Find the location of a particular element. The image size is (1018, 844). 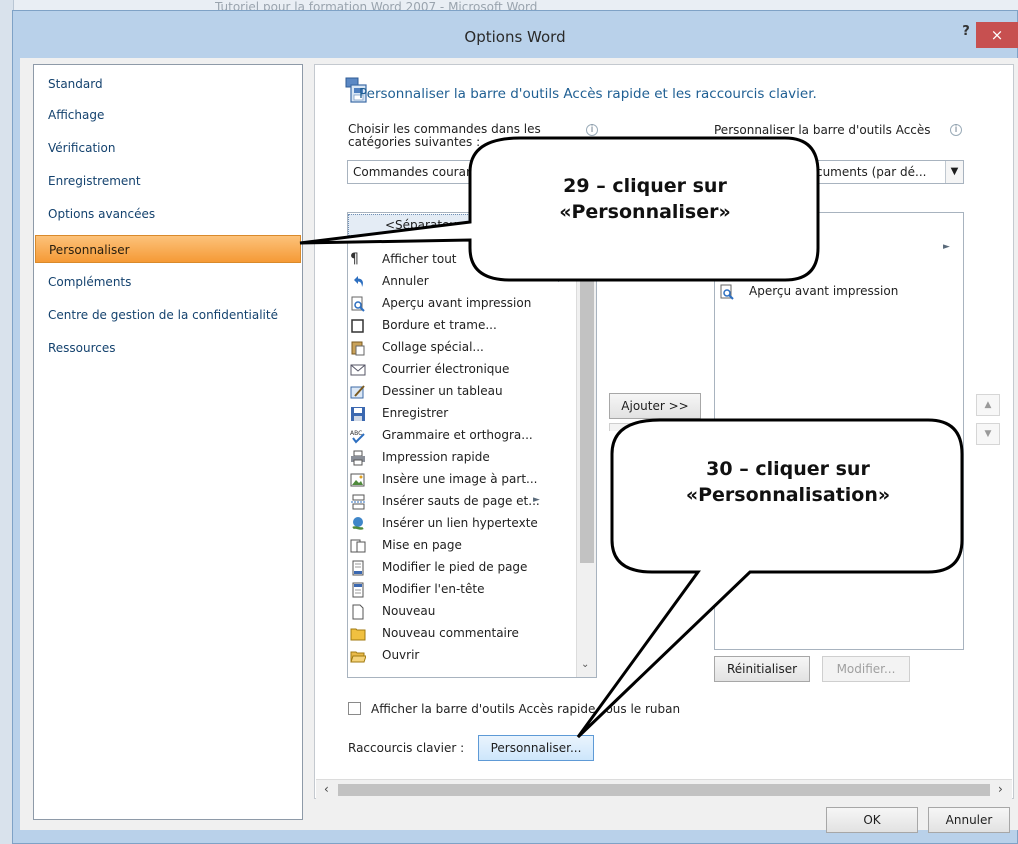

callout-2-line2: «Personnalisation» is located at coordinates (788, 495).